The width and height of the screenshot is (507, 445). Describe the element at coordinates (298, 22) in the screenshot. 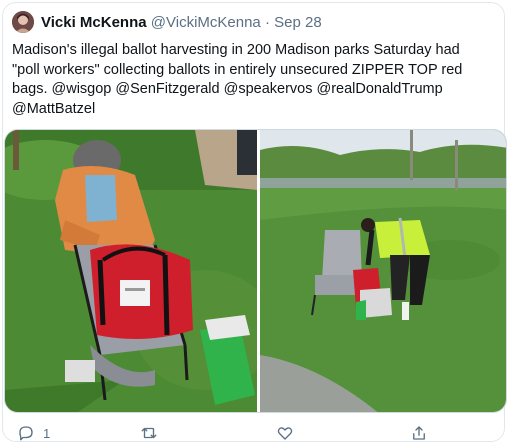

I see `tweet-date: Sep 28` at that location.